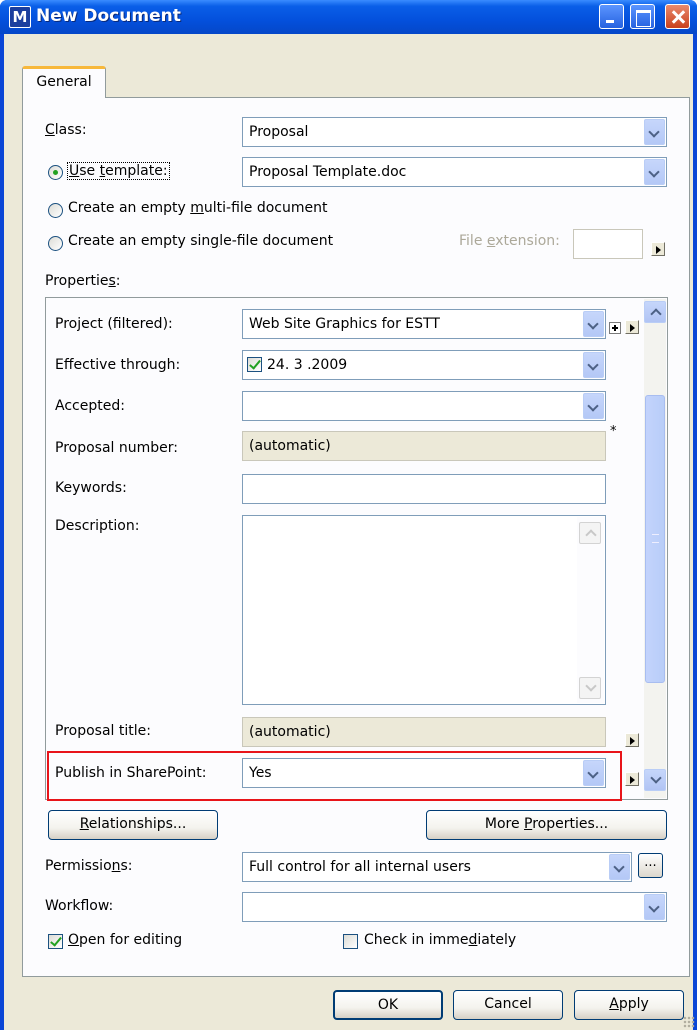 This screenshot has height=1030, width=697. Describe the element at coordinates (590, 610) in the screenshot. I see `description-scrollbar` at that location.